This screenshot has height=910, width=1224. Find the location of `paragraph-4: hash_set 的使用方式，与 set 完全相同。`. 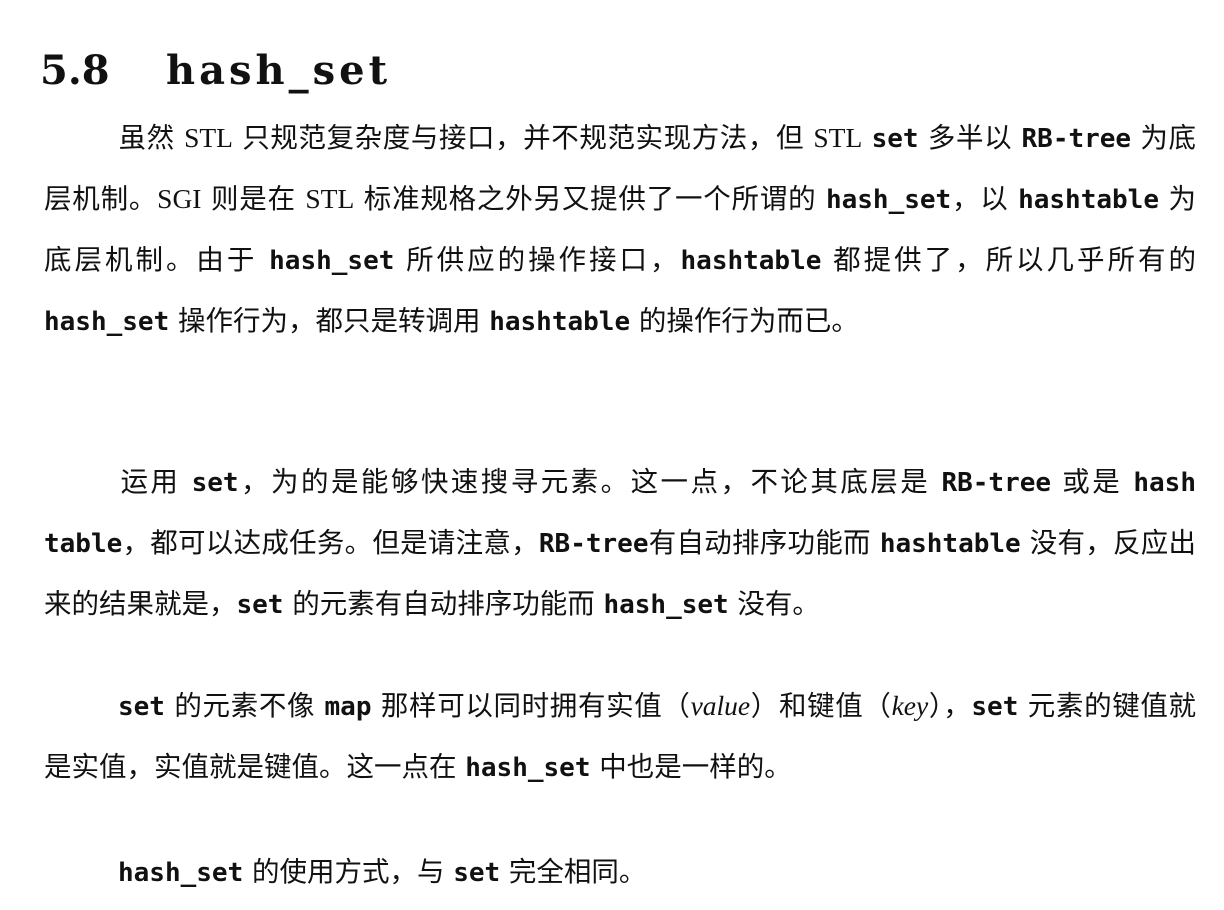

paragraph-4: hash_set 的使用方式，与 set 完全相同。 is located at coordinates (620, 872).